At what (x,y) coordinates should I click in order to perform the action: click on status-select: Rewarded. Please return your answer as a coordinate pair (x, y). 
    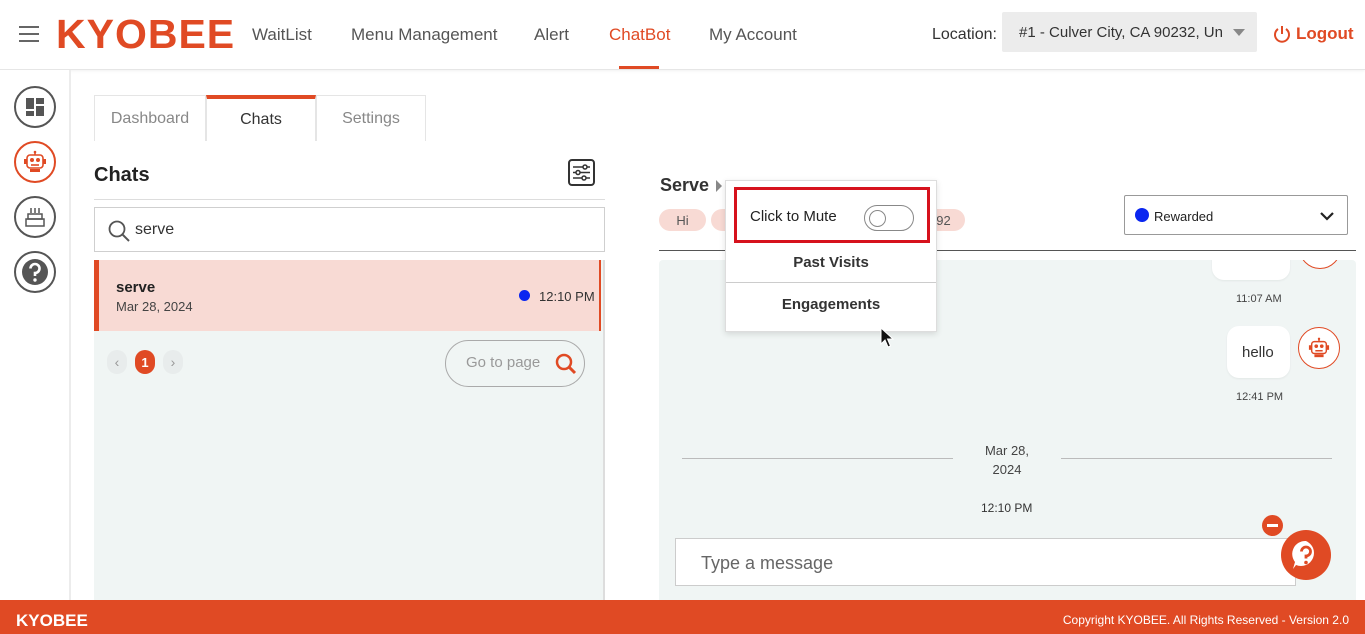
    Looking at the image, I should click on (1236, 215).